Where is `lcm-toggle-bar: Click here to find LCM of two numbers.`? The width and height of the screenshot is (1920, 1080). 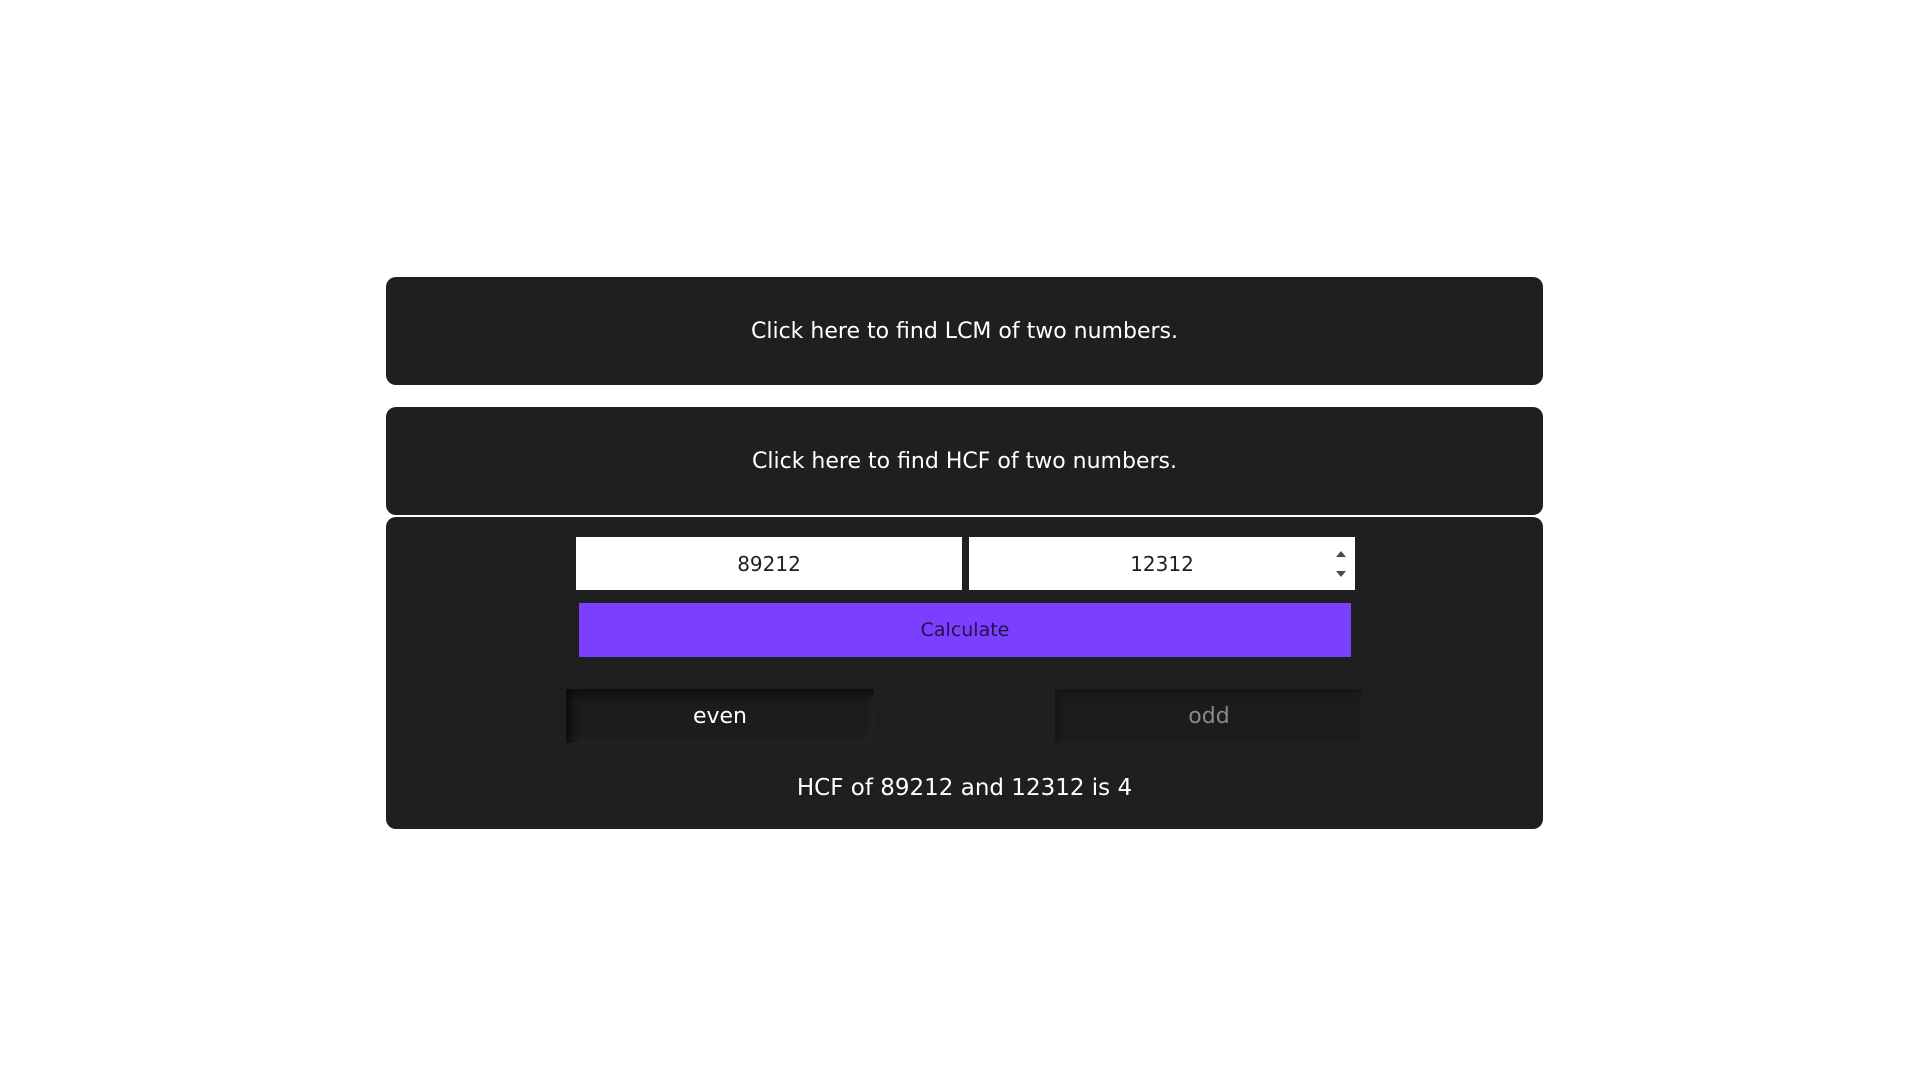
lcm-toggle-bar: Click here to find LCM of two numbers. is located at coordinates (964, 331).